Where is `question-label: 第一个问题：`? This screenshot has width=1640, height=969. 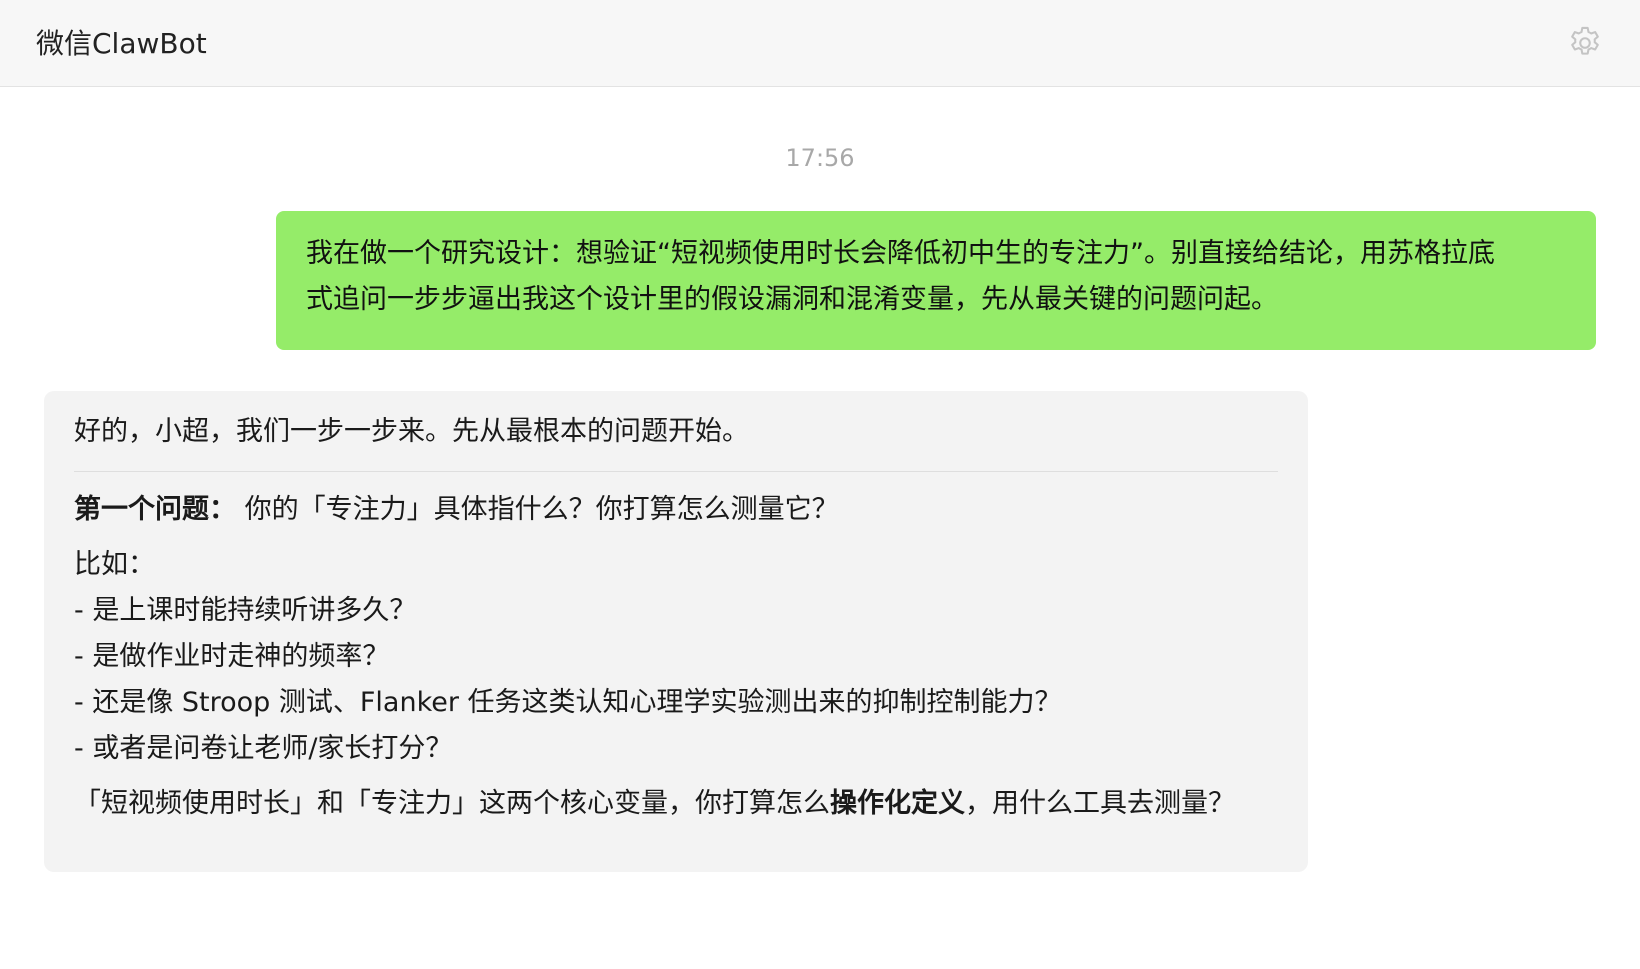 question-label: 第一个问题： is located at coordinates (155, 509).